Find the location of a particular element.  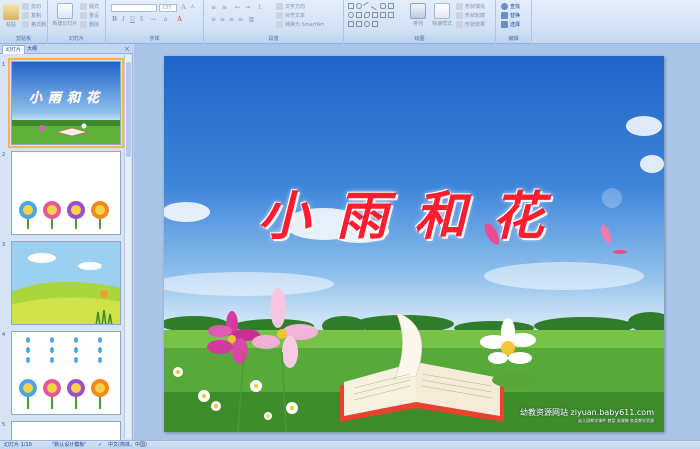

tab-outline: 大纲 is located at coordinates (32, 49).